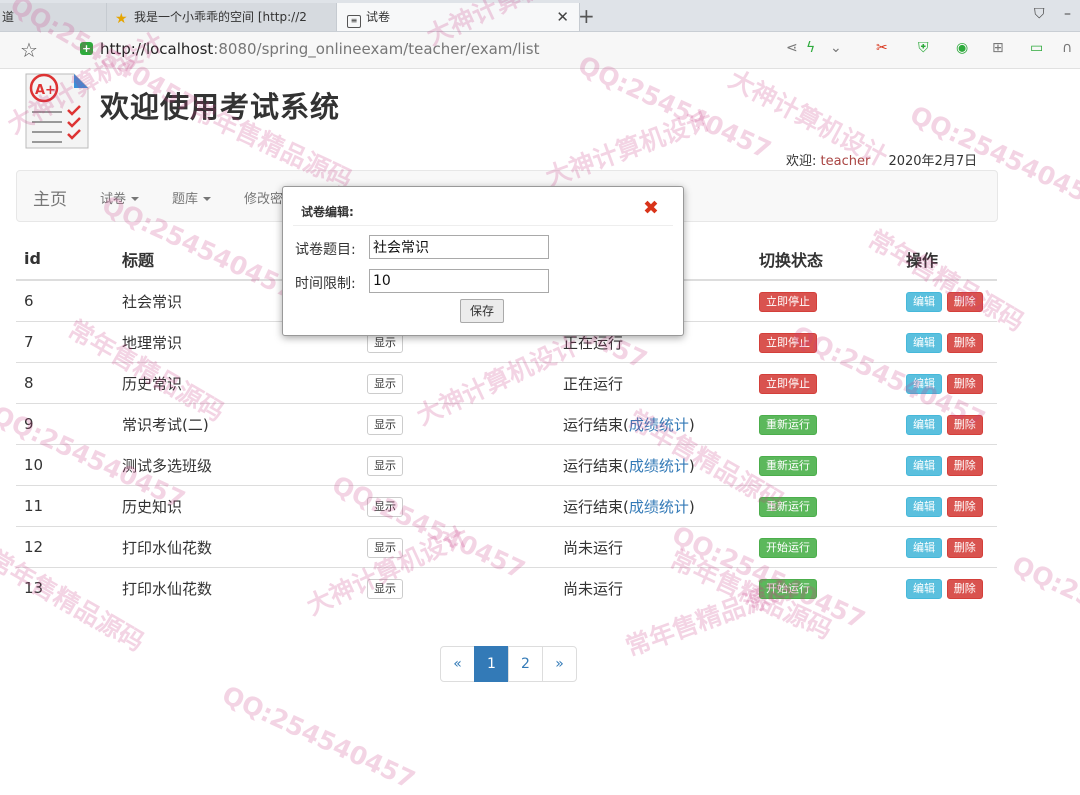 This screenshot has width=1080, height=795. I want to click on nav-exams-dropdown: 试卷, so click(120, 197).